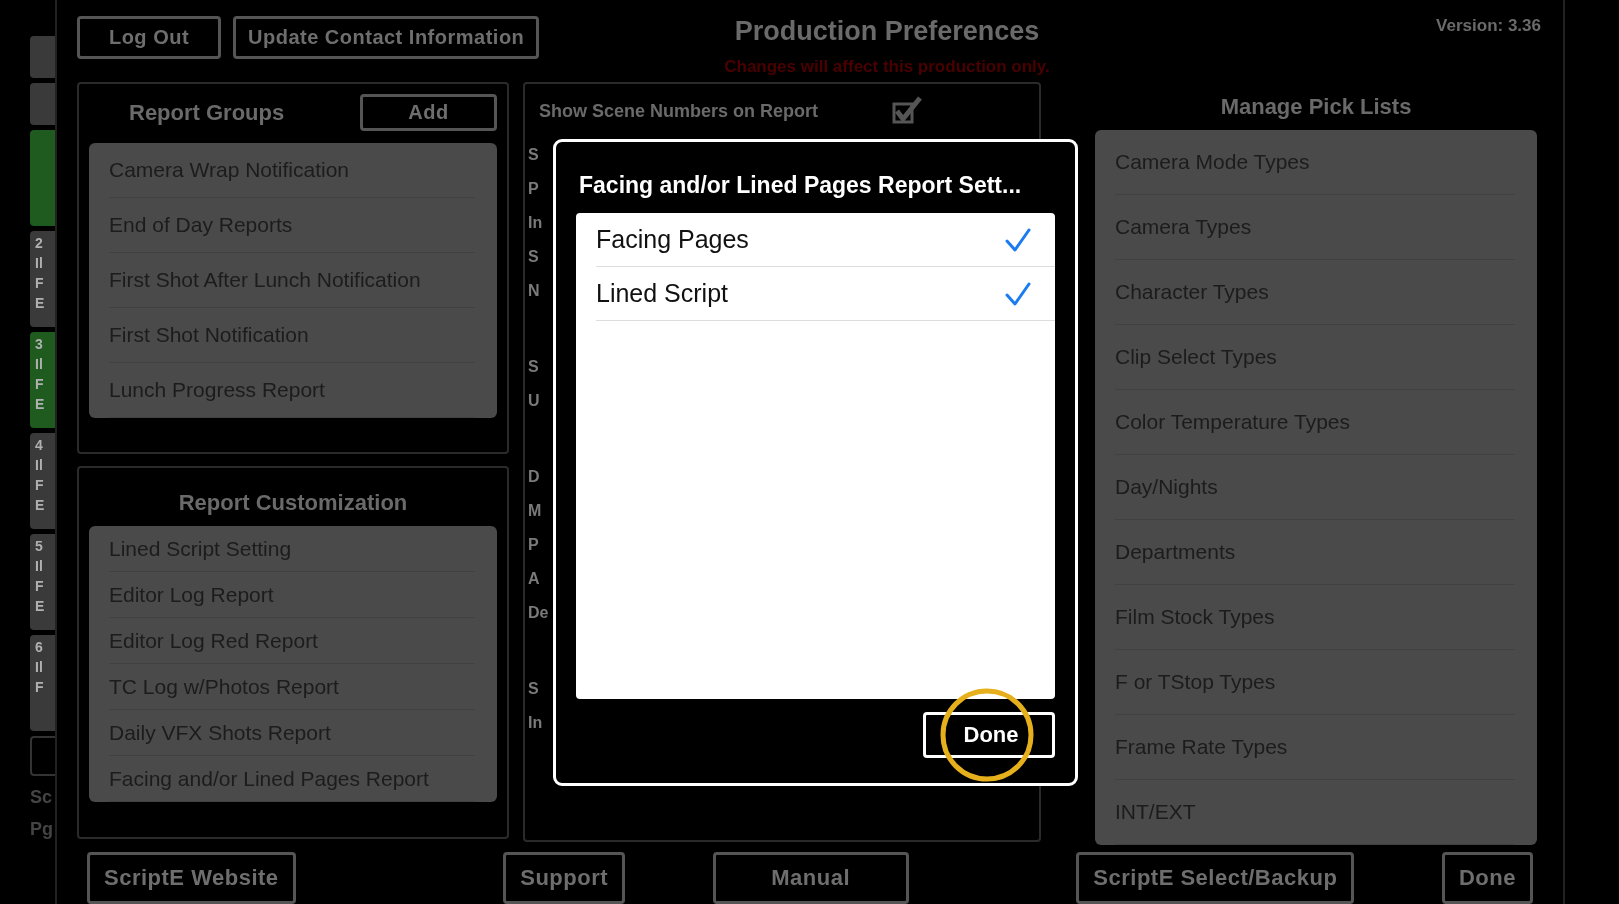 The height and width of the screenshot is (904, 1619). Describe the element at coordinates (1215, 878) in the screenshot. I see `footer-button: ScriptE Select/Backup` at that location.